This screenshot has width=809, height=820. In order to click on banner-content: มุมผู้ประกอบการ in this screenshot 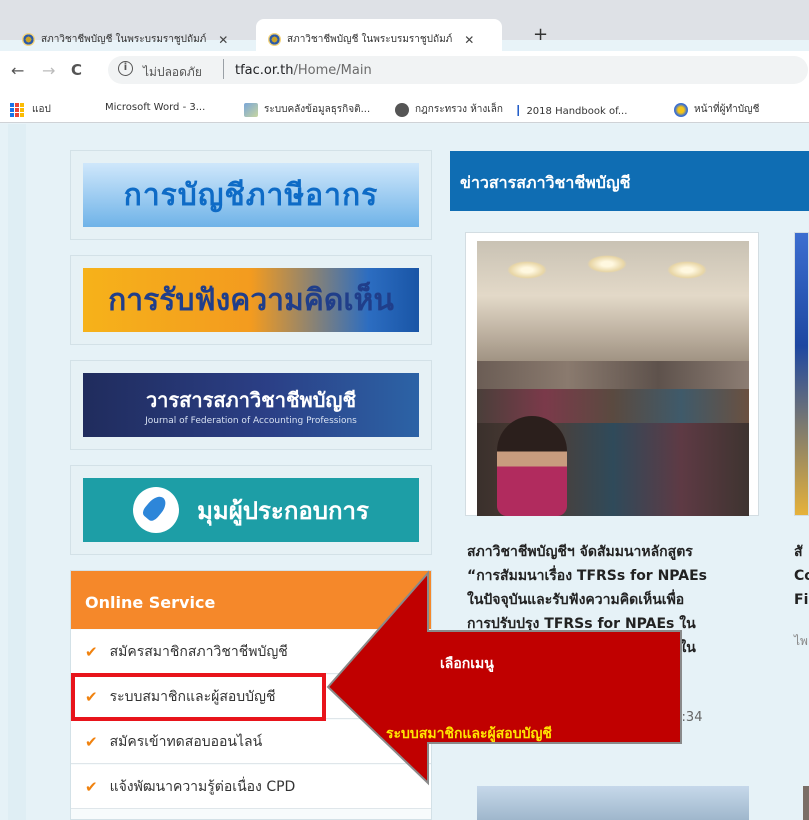, I will do `click(251, 510)`.